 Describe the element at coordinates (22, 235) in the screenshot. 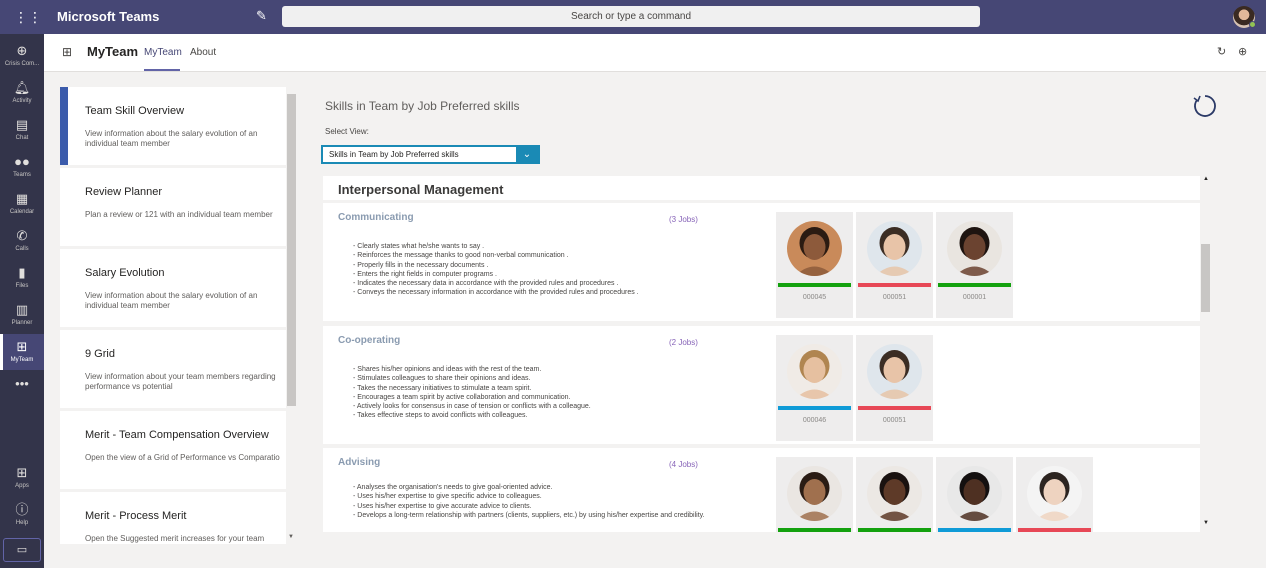

I see `phone-icon: ✆` at that location.